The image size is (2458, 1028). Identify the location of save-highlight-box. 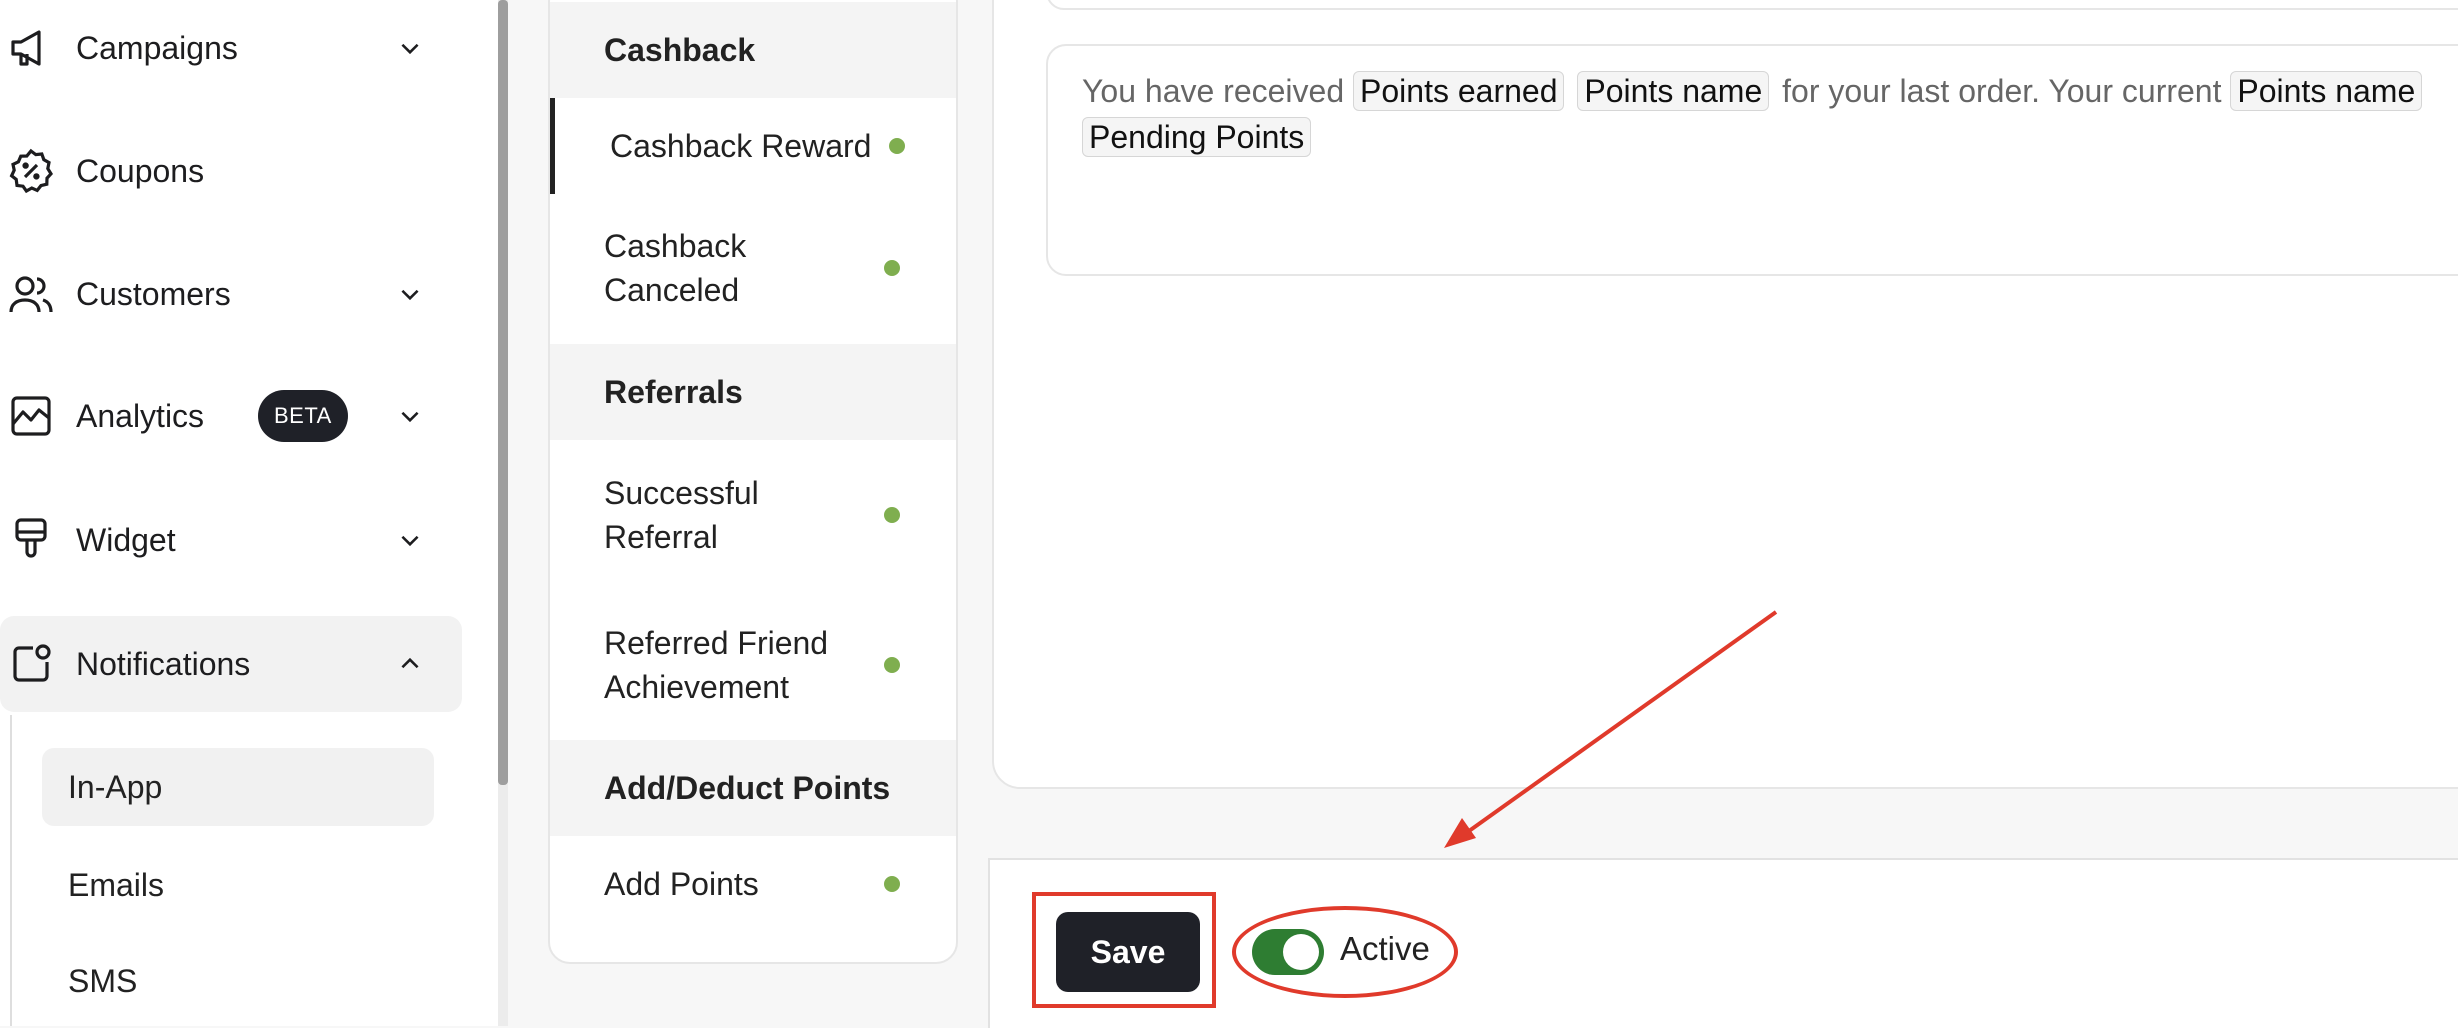
(1124, 950).